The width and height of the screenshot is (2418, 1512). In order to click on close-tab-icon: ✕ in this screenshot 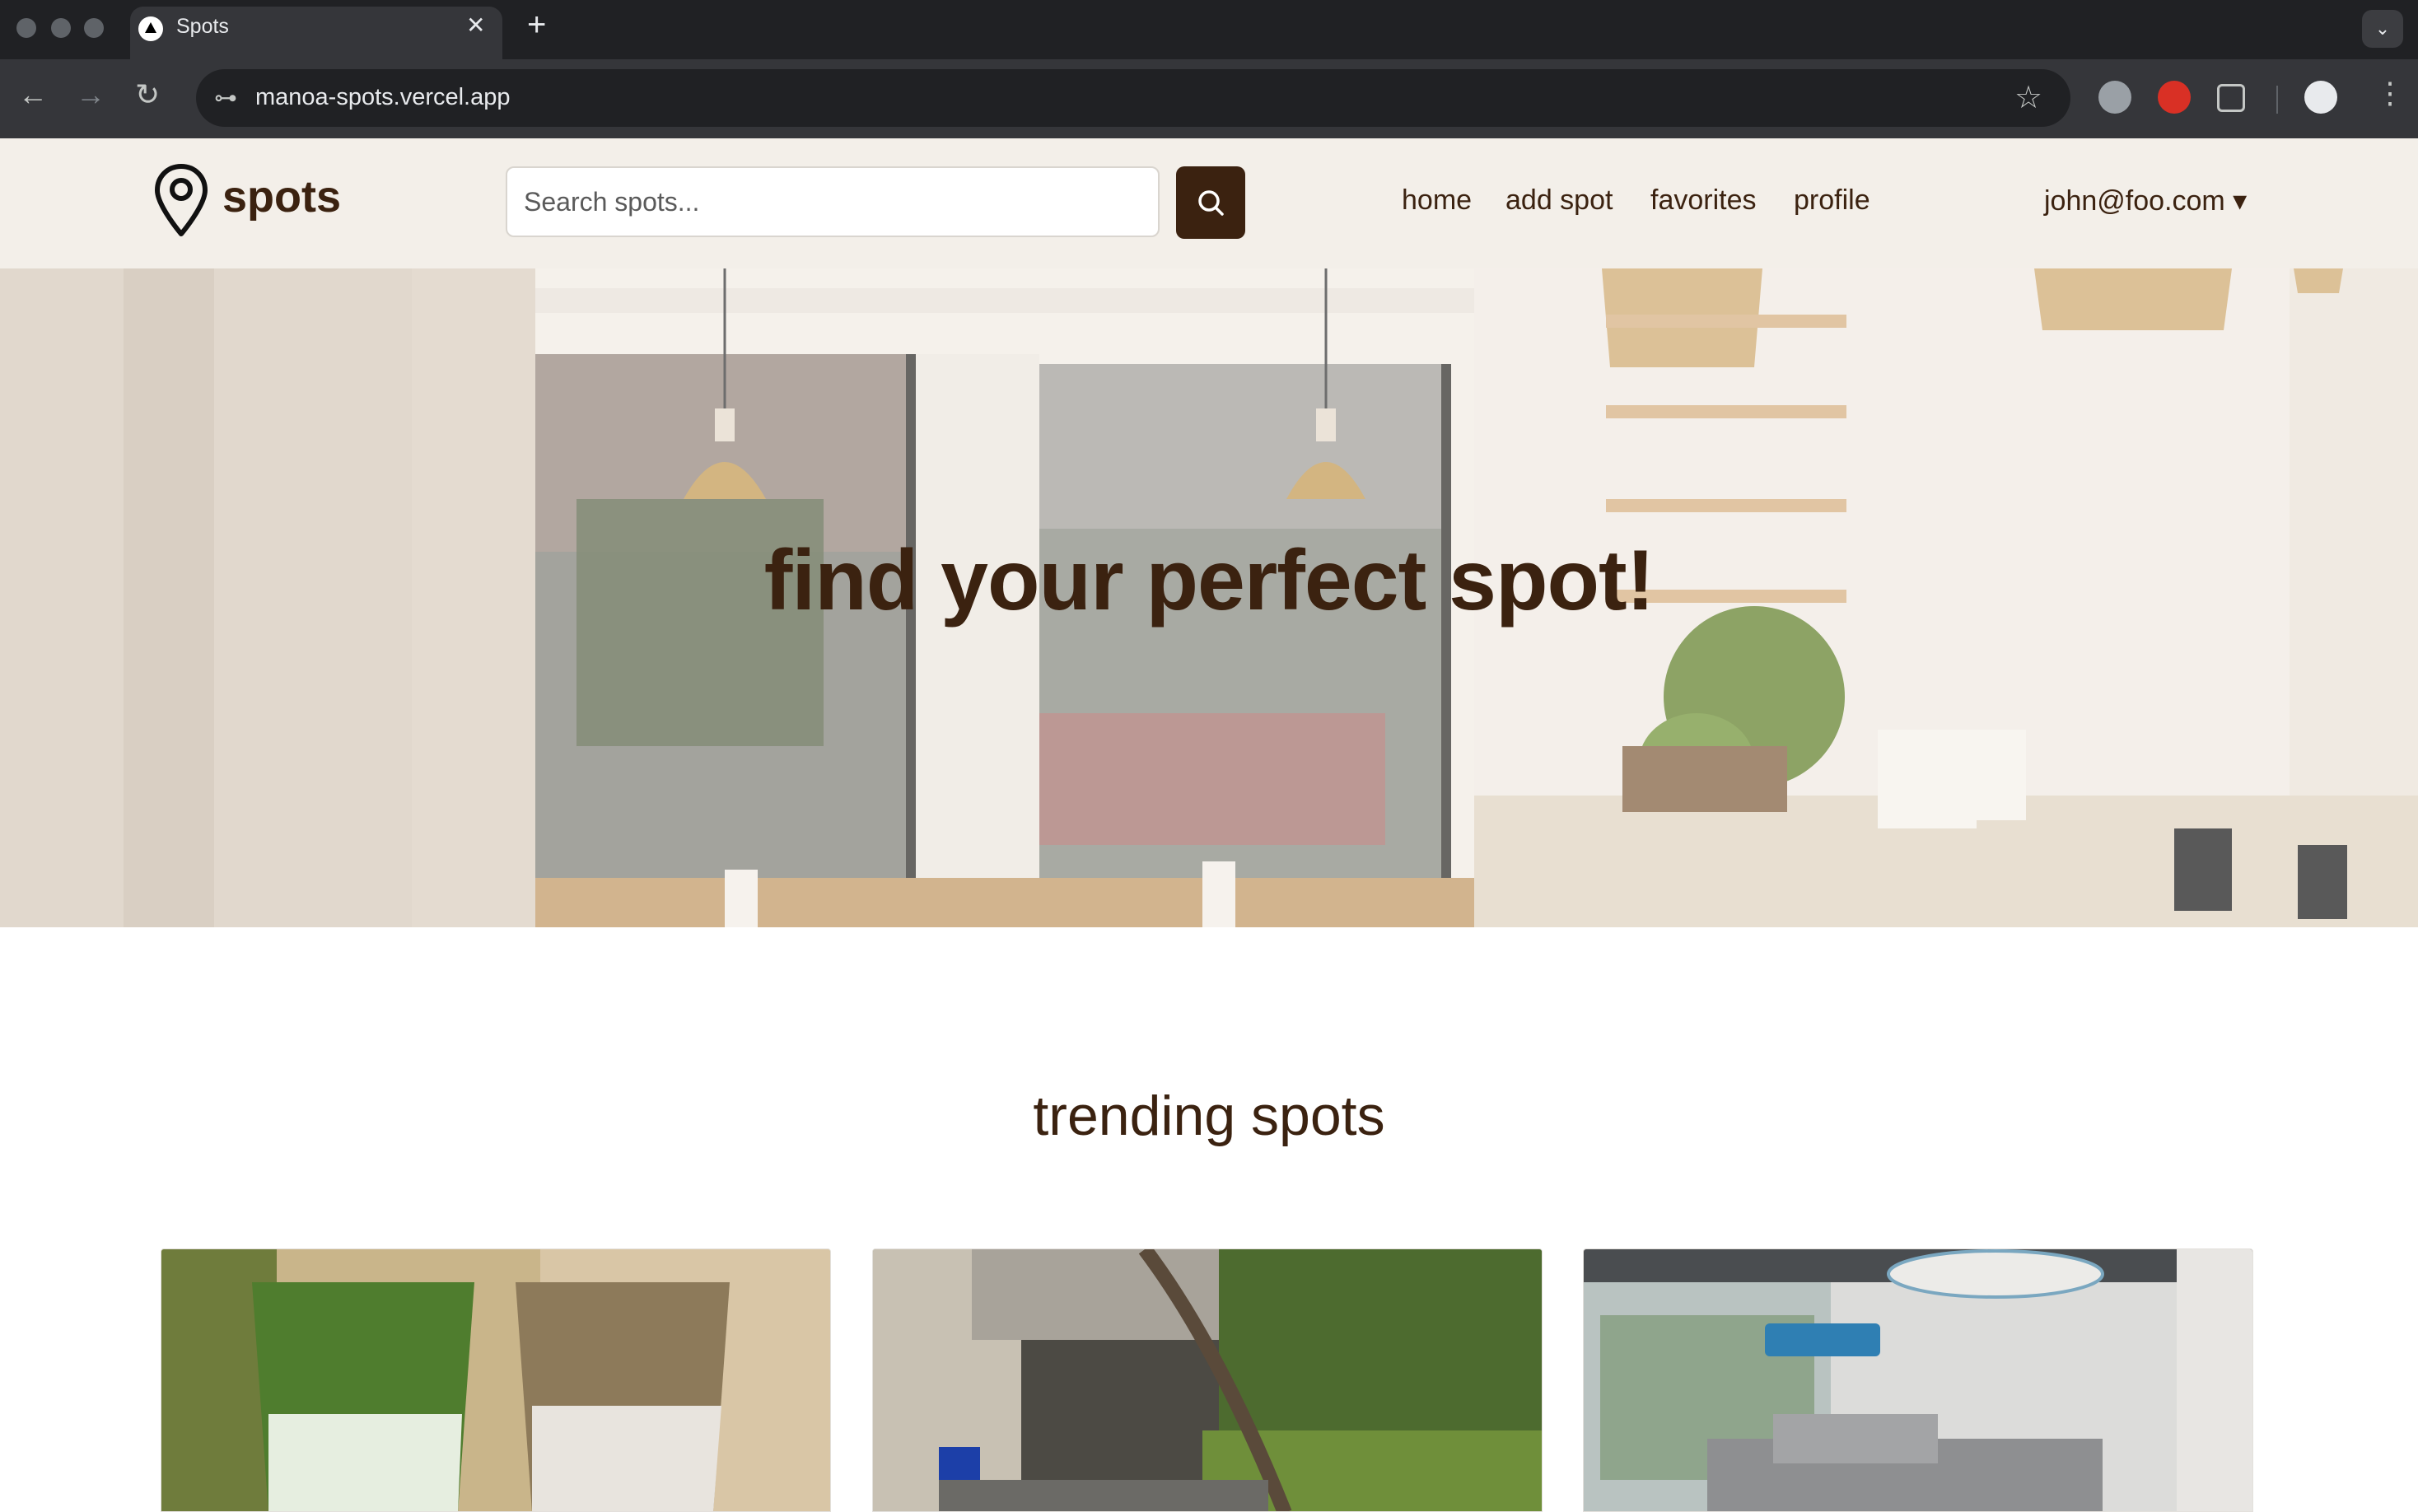, I will do `click(475, 25)`.